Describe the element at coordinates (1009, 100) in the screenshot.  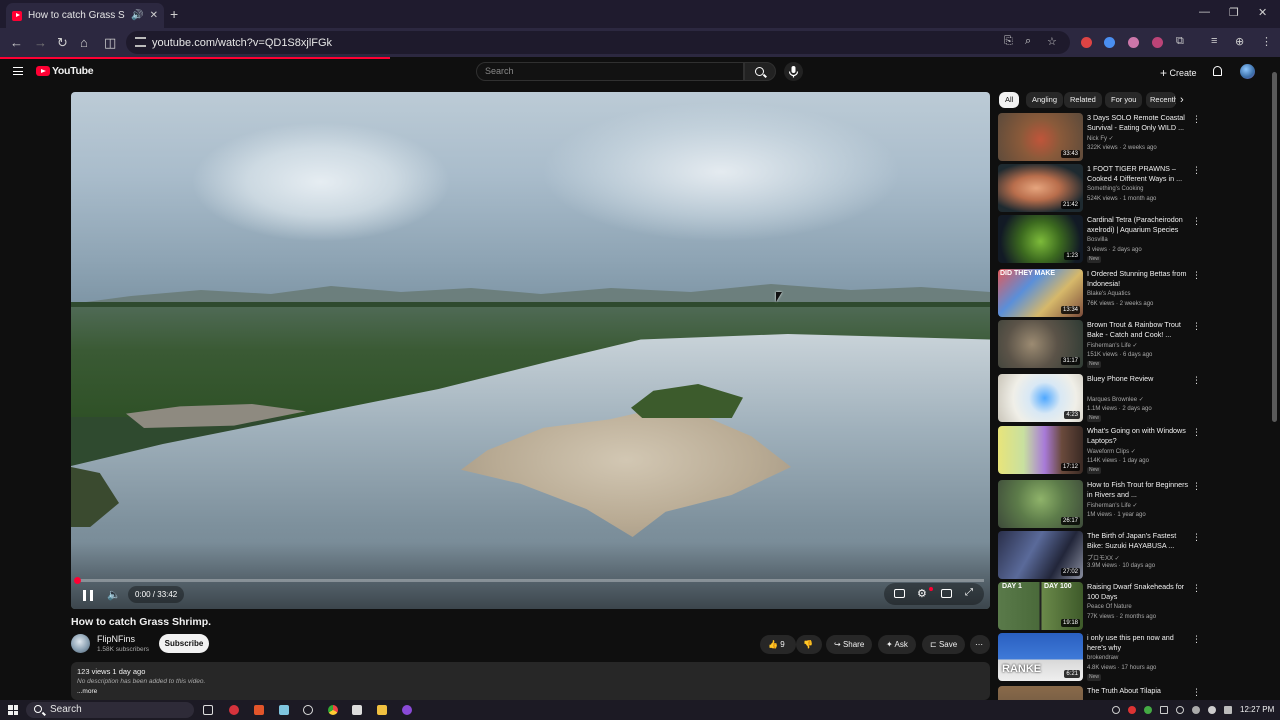
I see `chip-all: All` at that location.